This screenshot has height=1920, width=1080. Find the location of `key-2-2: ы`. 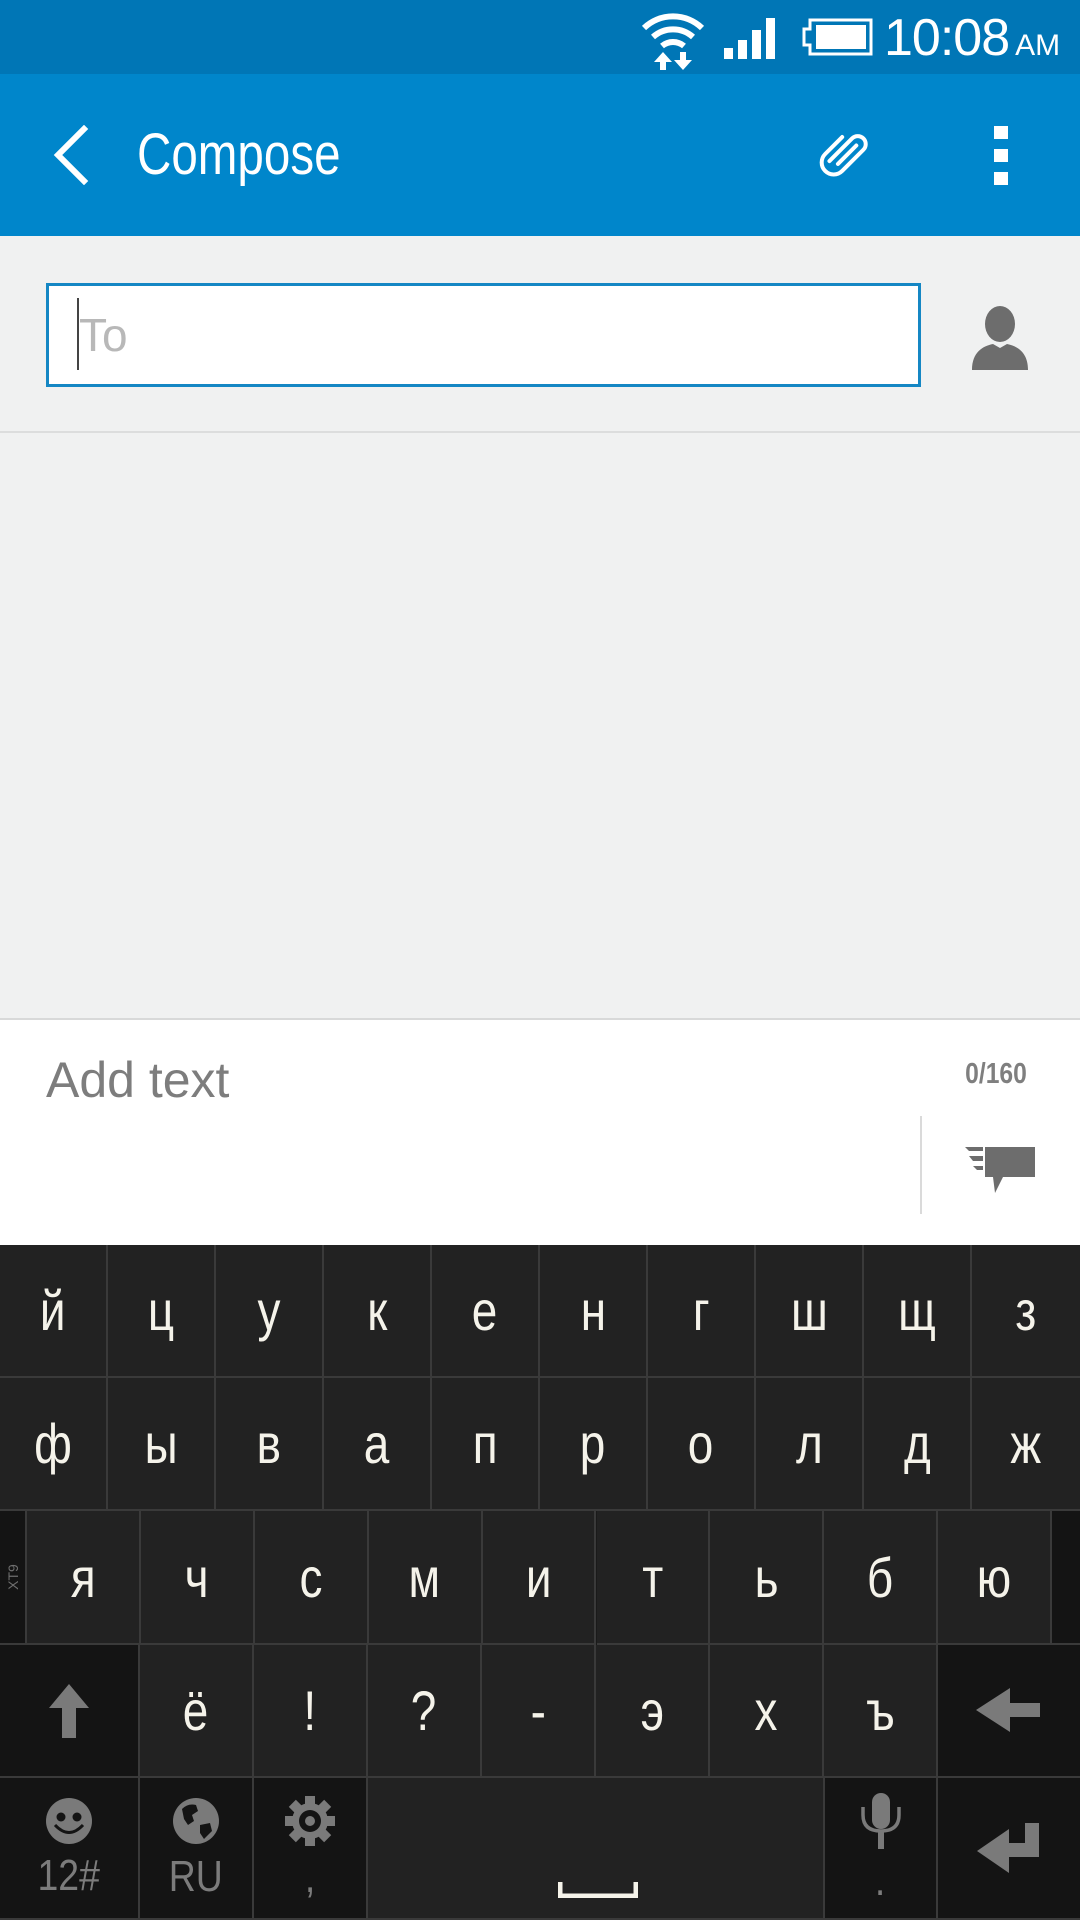

key-2-2: ы is located at coordinates (162, 1444).